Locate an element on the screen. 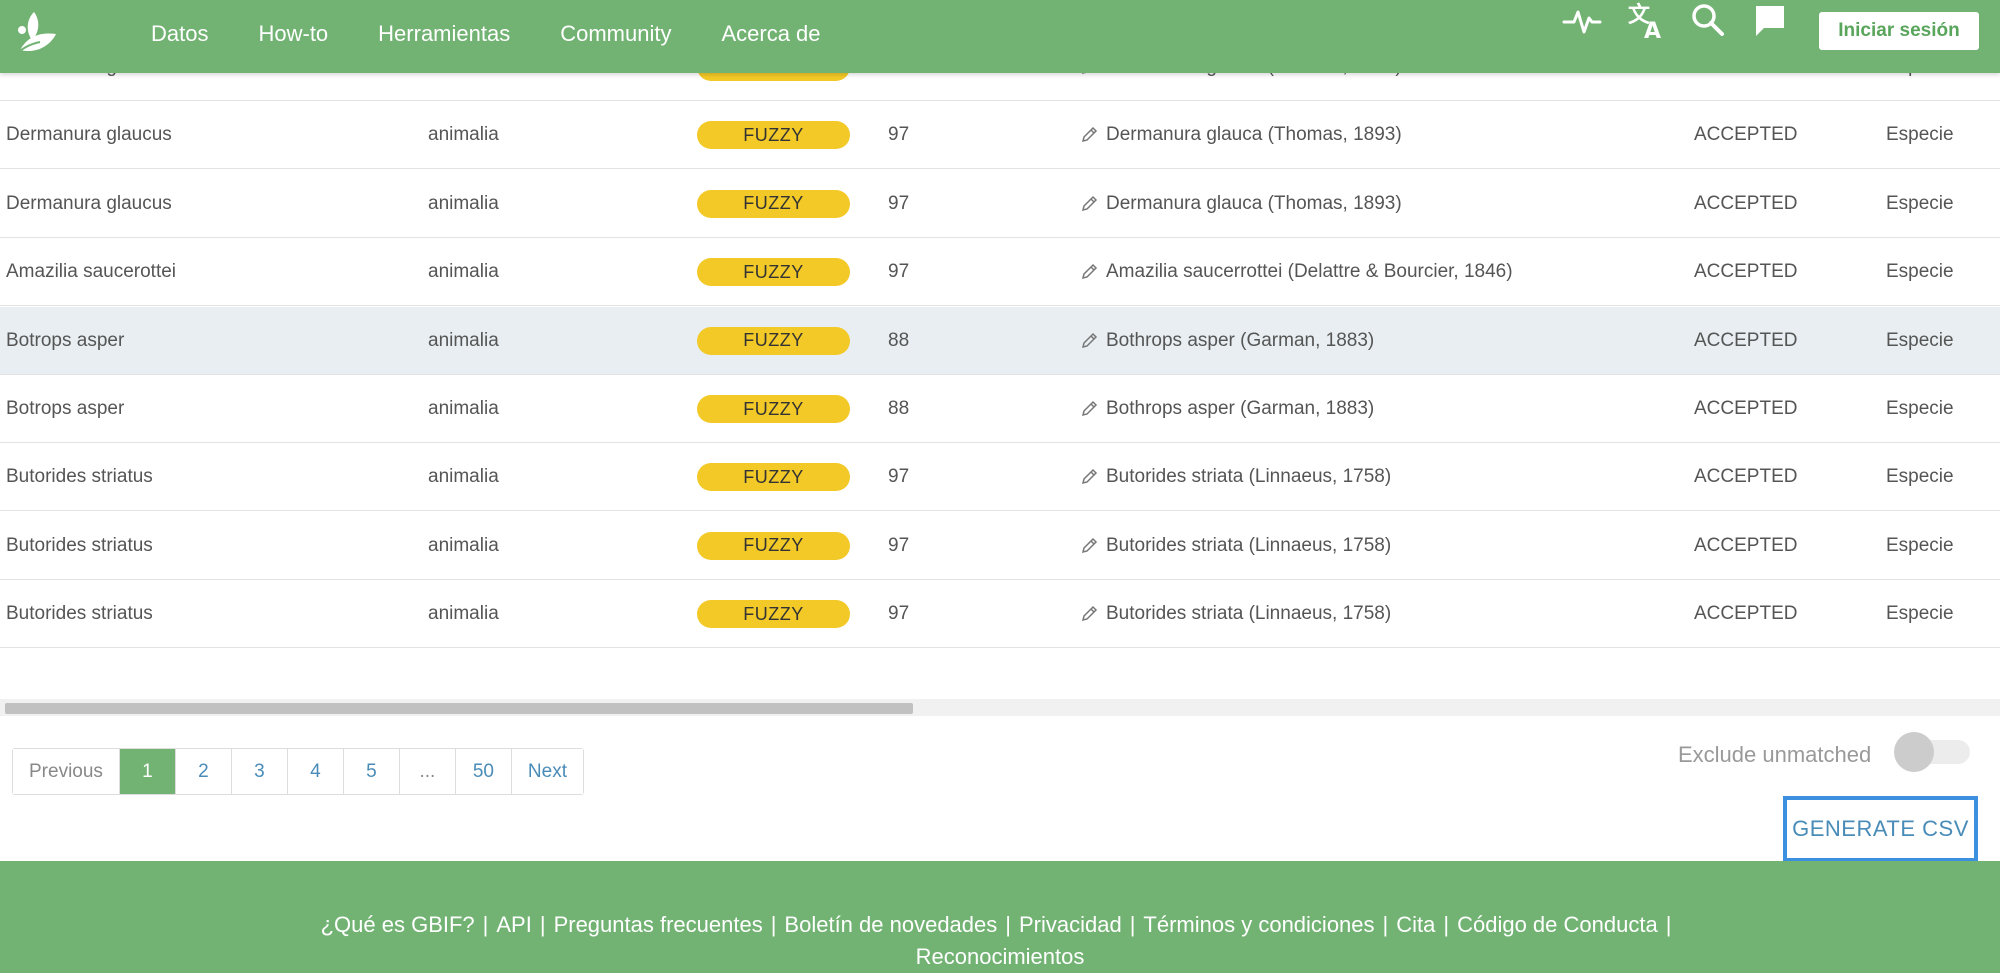 The width and height of the screenshot is (2000, 973). footer-link: Cita is located at coordinates (1415, 924).